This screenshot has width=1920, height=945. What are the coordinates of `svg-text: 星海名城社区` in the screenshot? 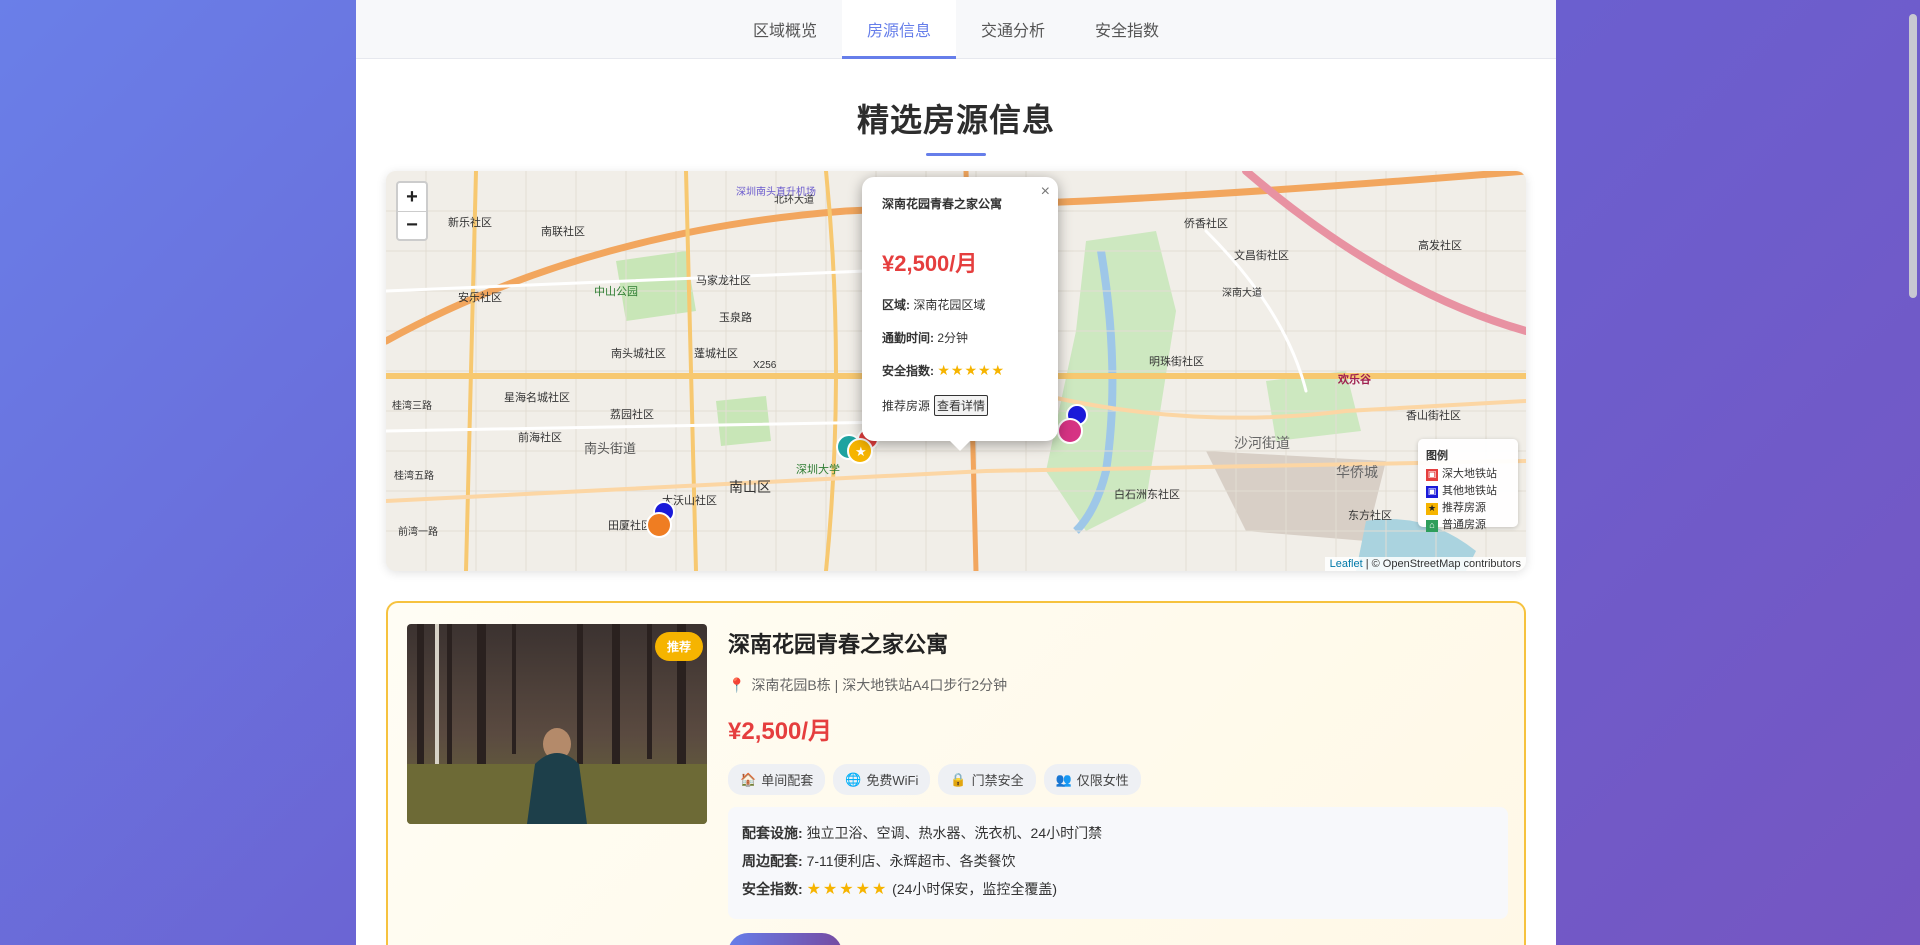 It's located at (537, 397).